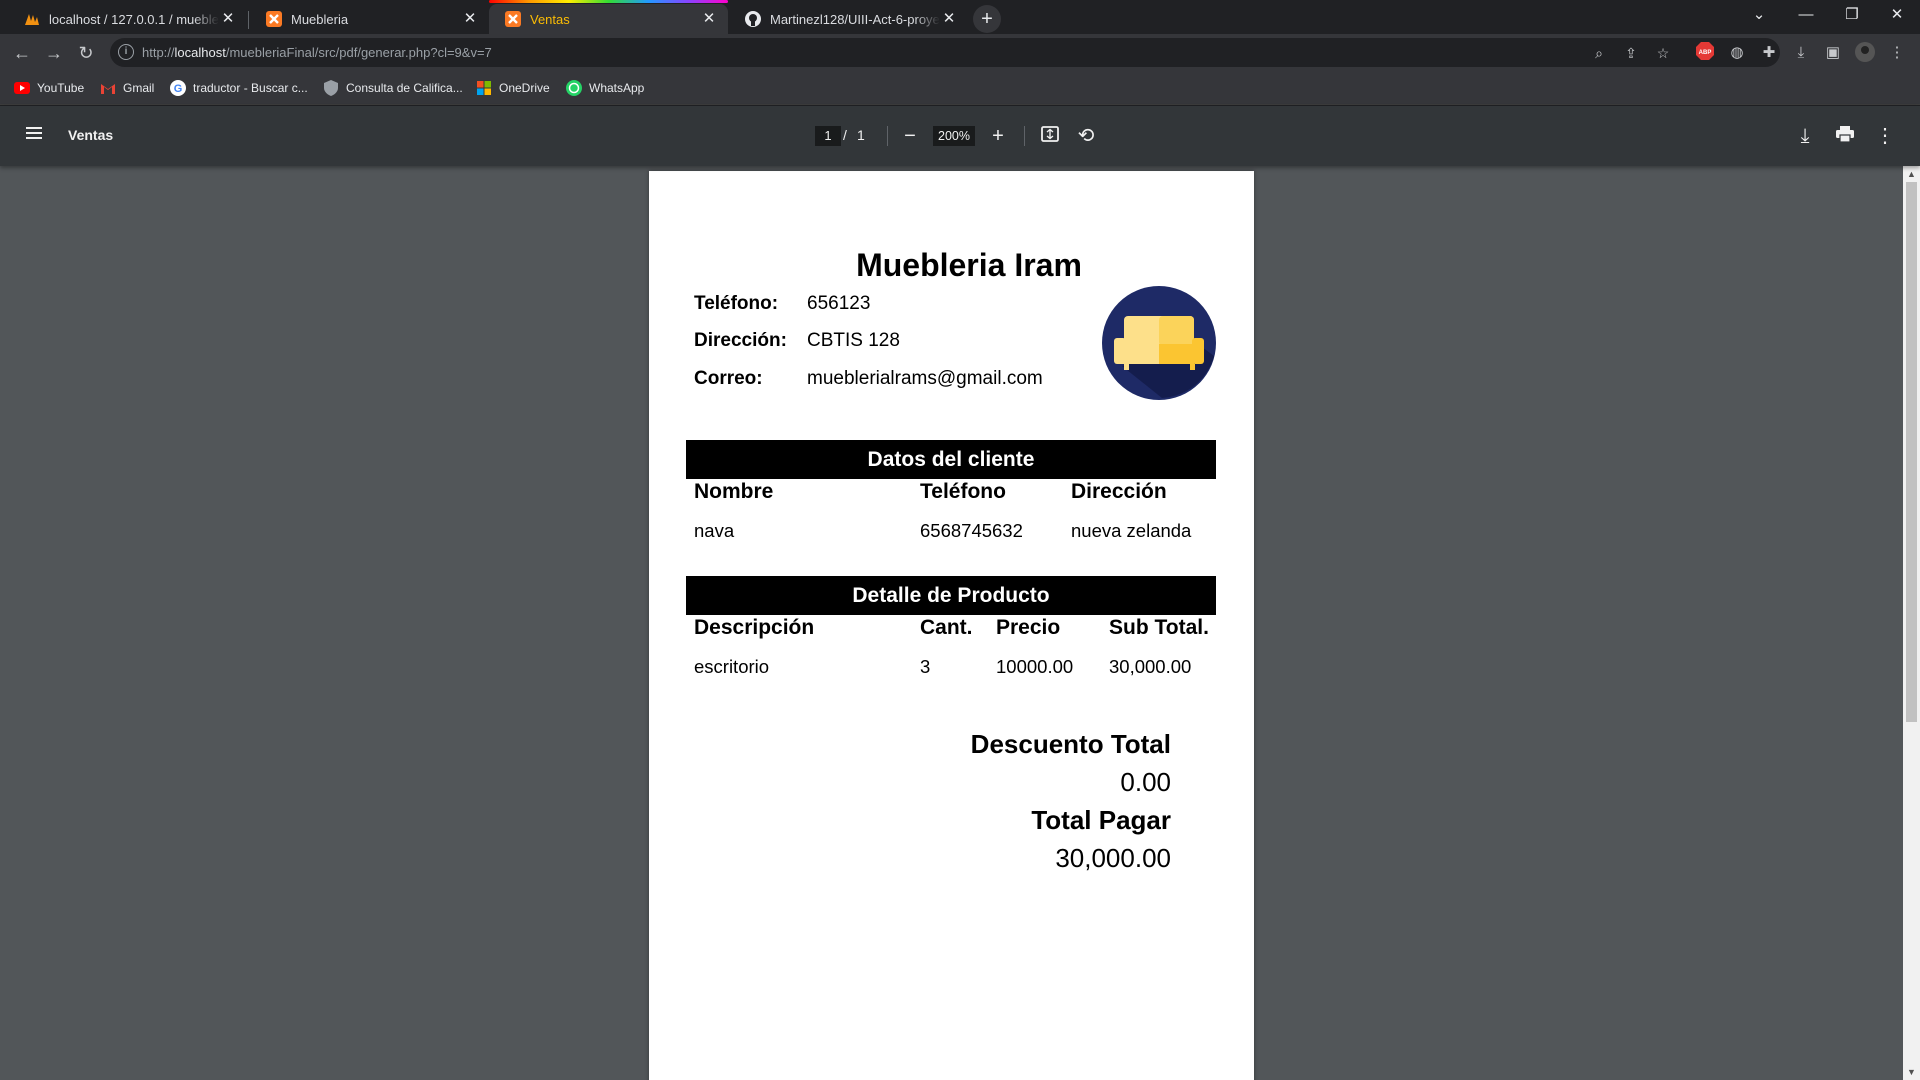 This screenshot has width=1920, height=1080. Describe the element at coordinates (32, 19) in the screenshot. I see `phpmyadmin-icon` at that location.